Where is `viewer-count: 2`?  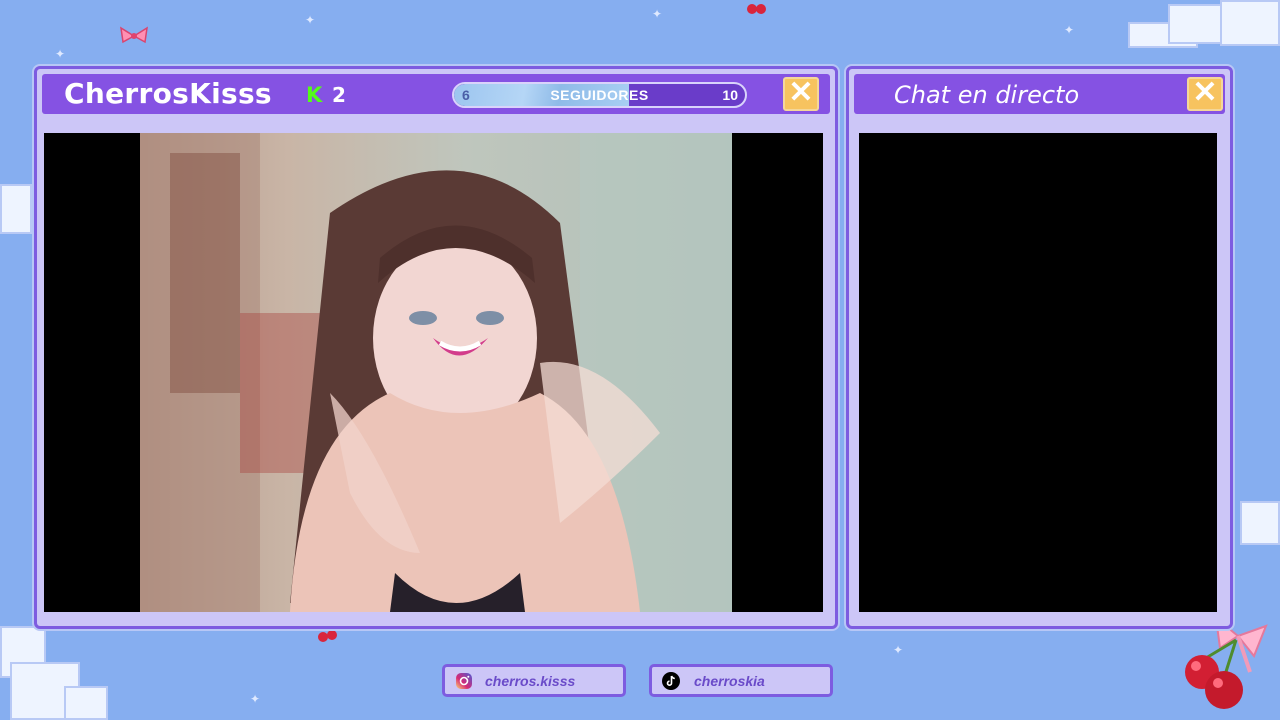 viewer-count: 2 is located at coordinates (339, 95).